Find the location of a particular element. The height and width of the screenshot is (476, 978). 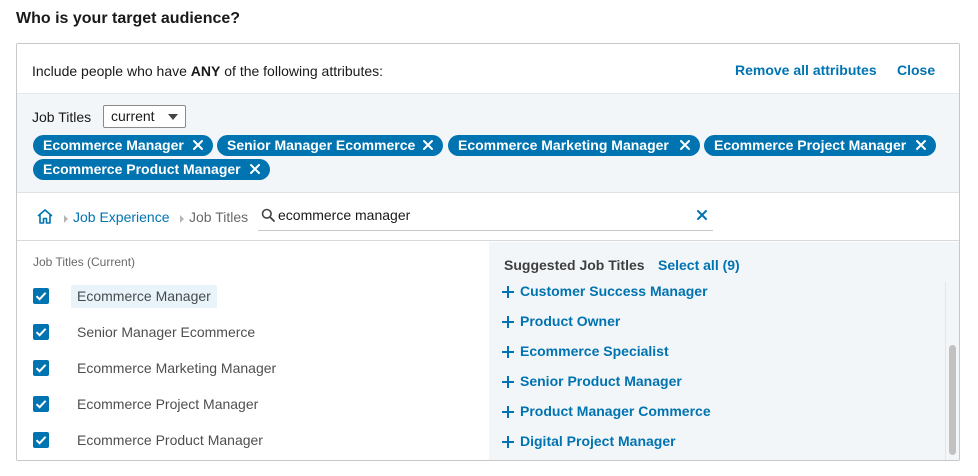

pill-ecommerce-product-manager: Ecommerce Product Manager is located at coordinates (151, 169).